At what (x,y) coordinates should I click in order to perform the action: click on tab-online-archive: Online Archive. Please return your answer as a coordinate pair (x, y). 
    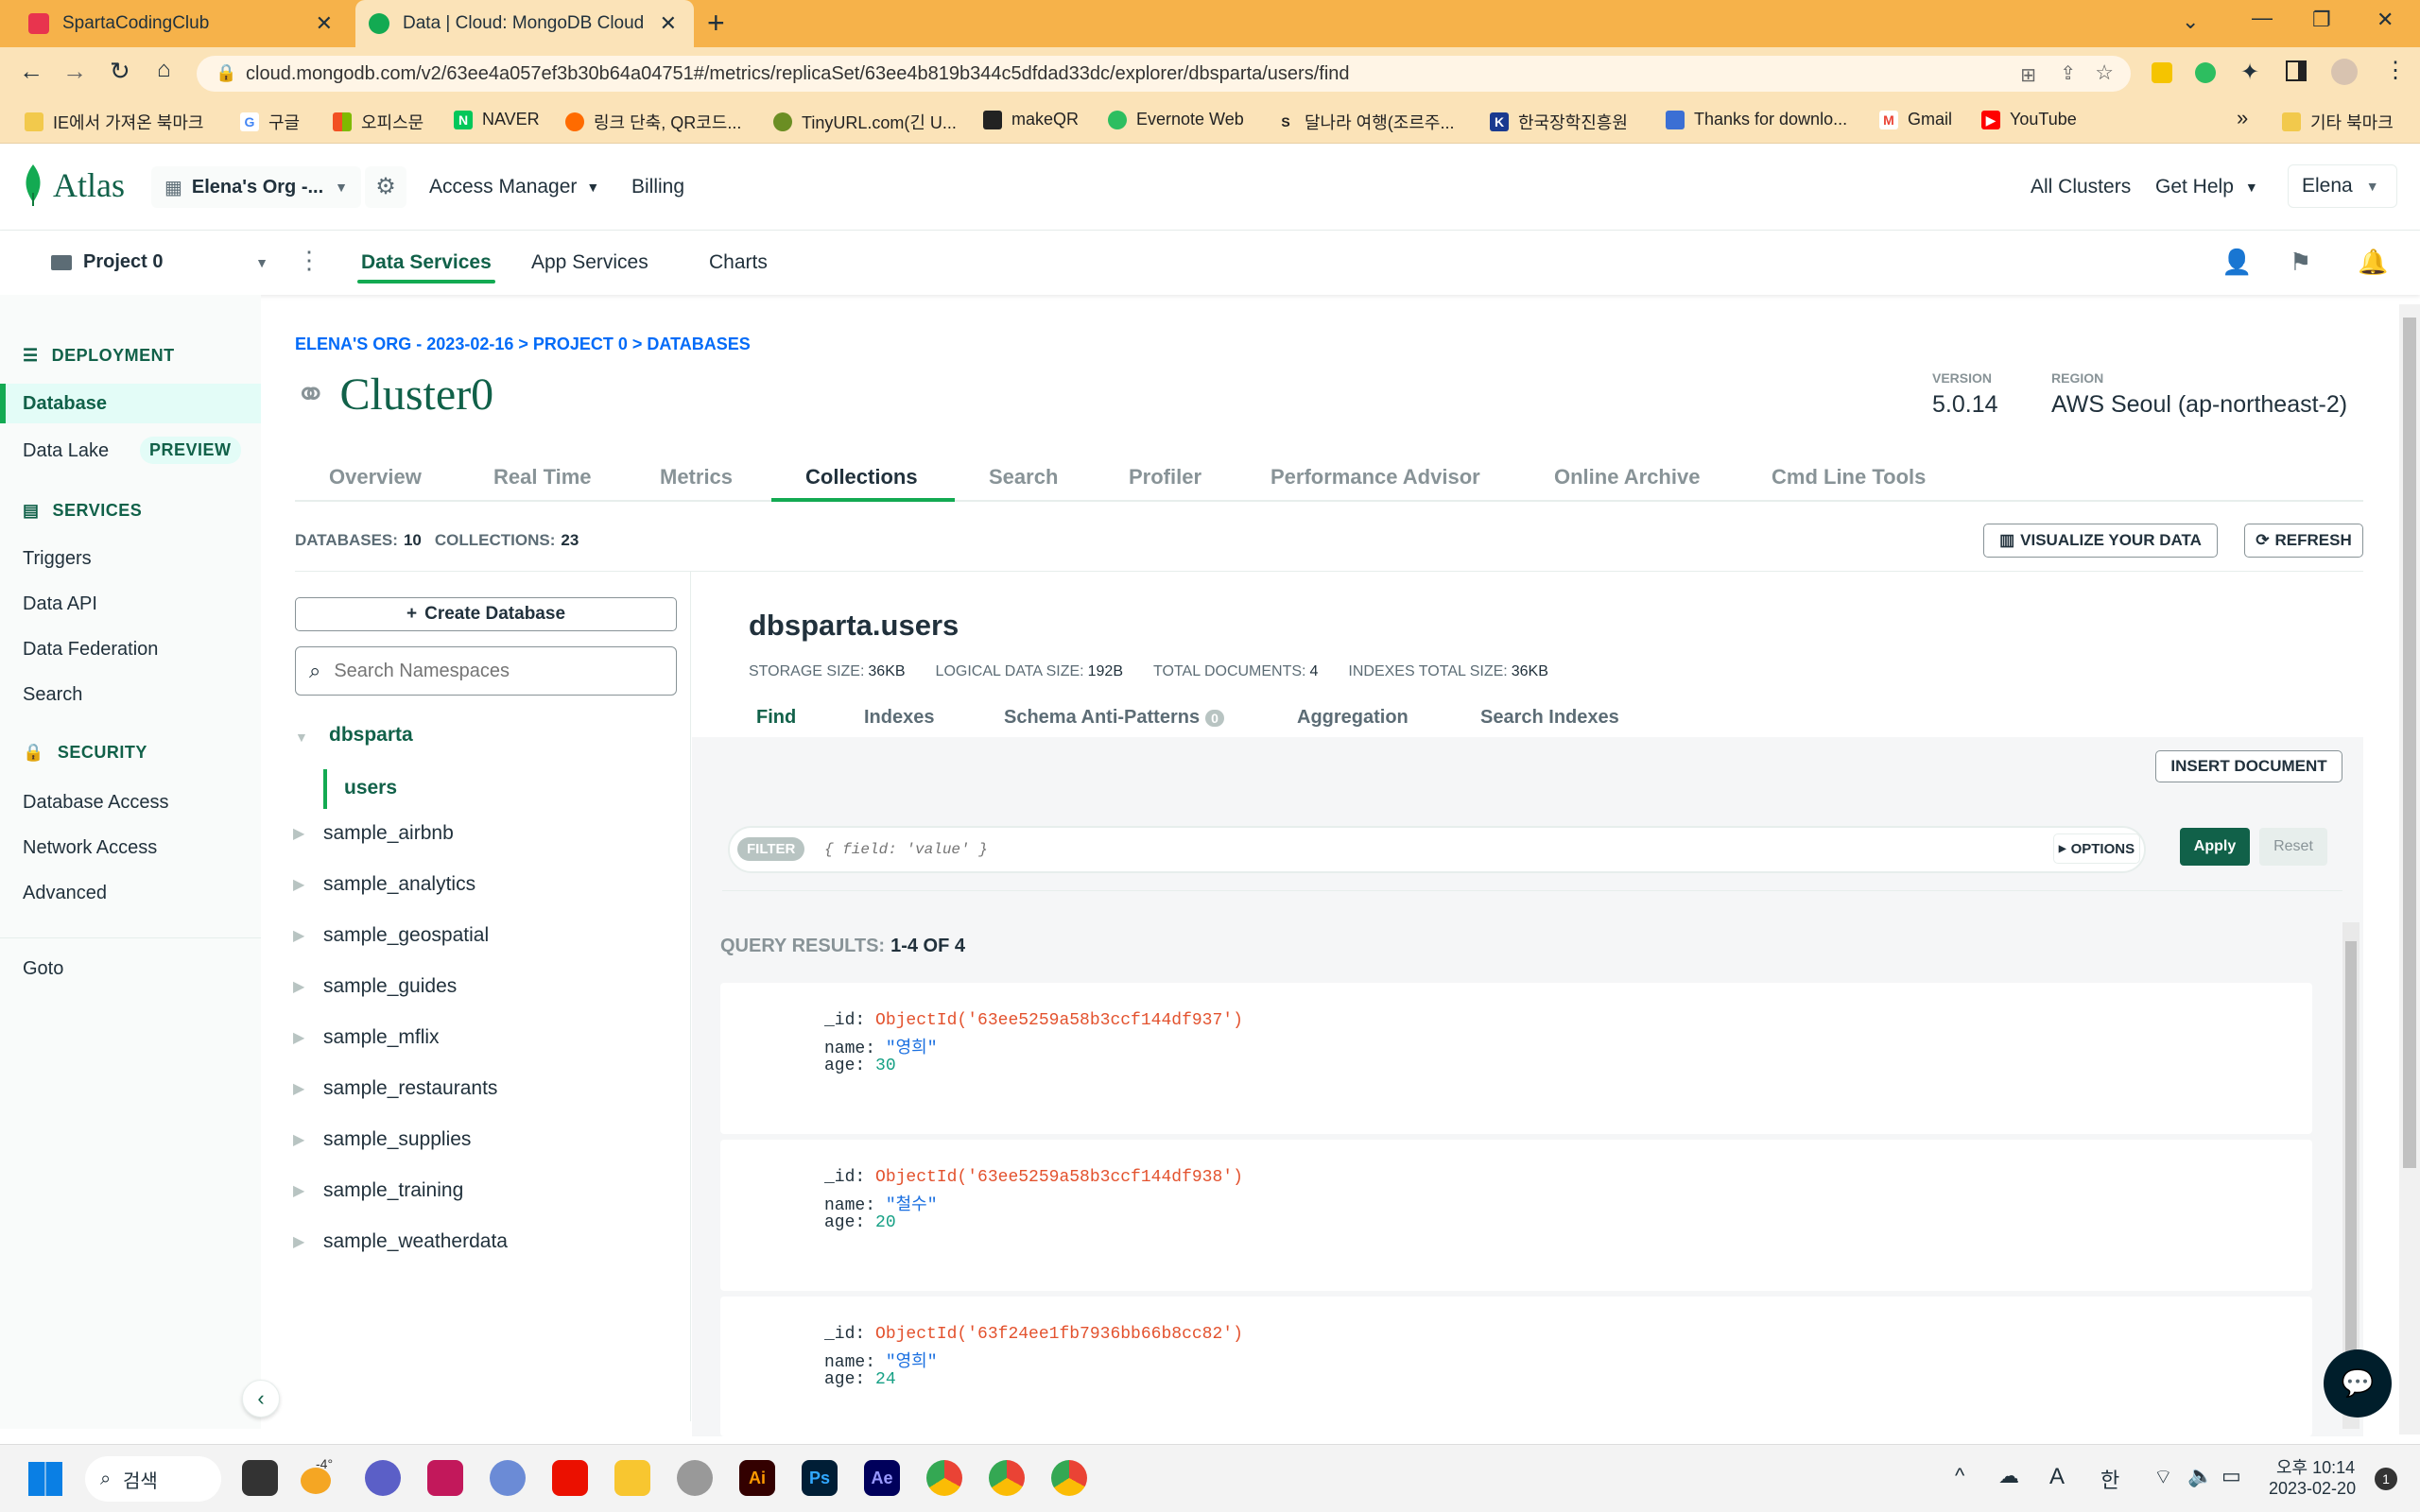
    Looking at the image, I should click on (1627, 477).